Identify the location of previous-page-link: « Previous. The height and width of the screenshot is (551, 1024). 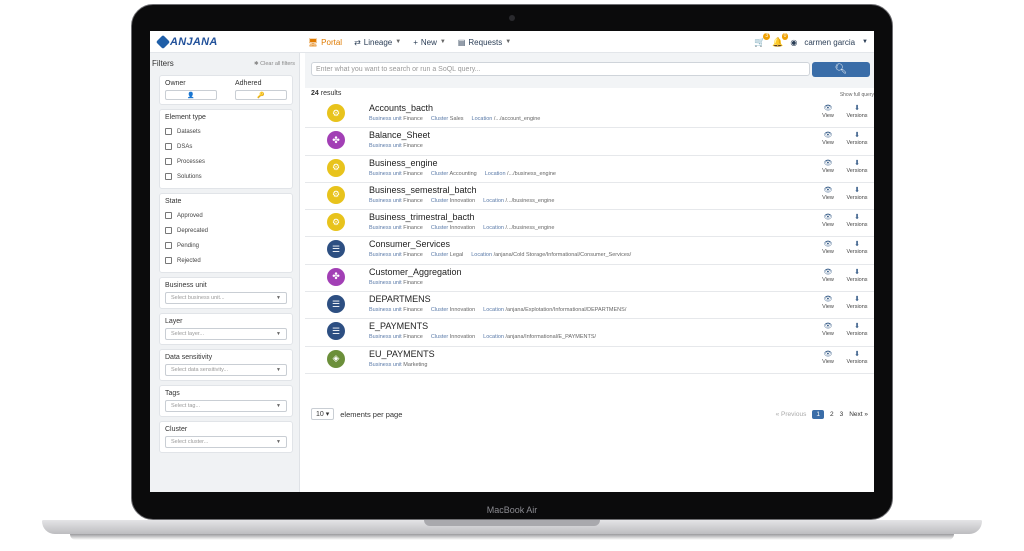
(791, 414).